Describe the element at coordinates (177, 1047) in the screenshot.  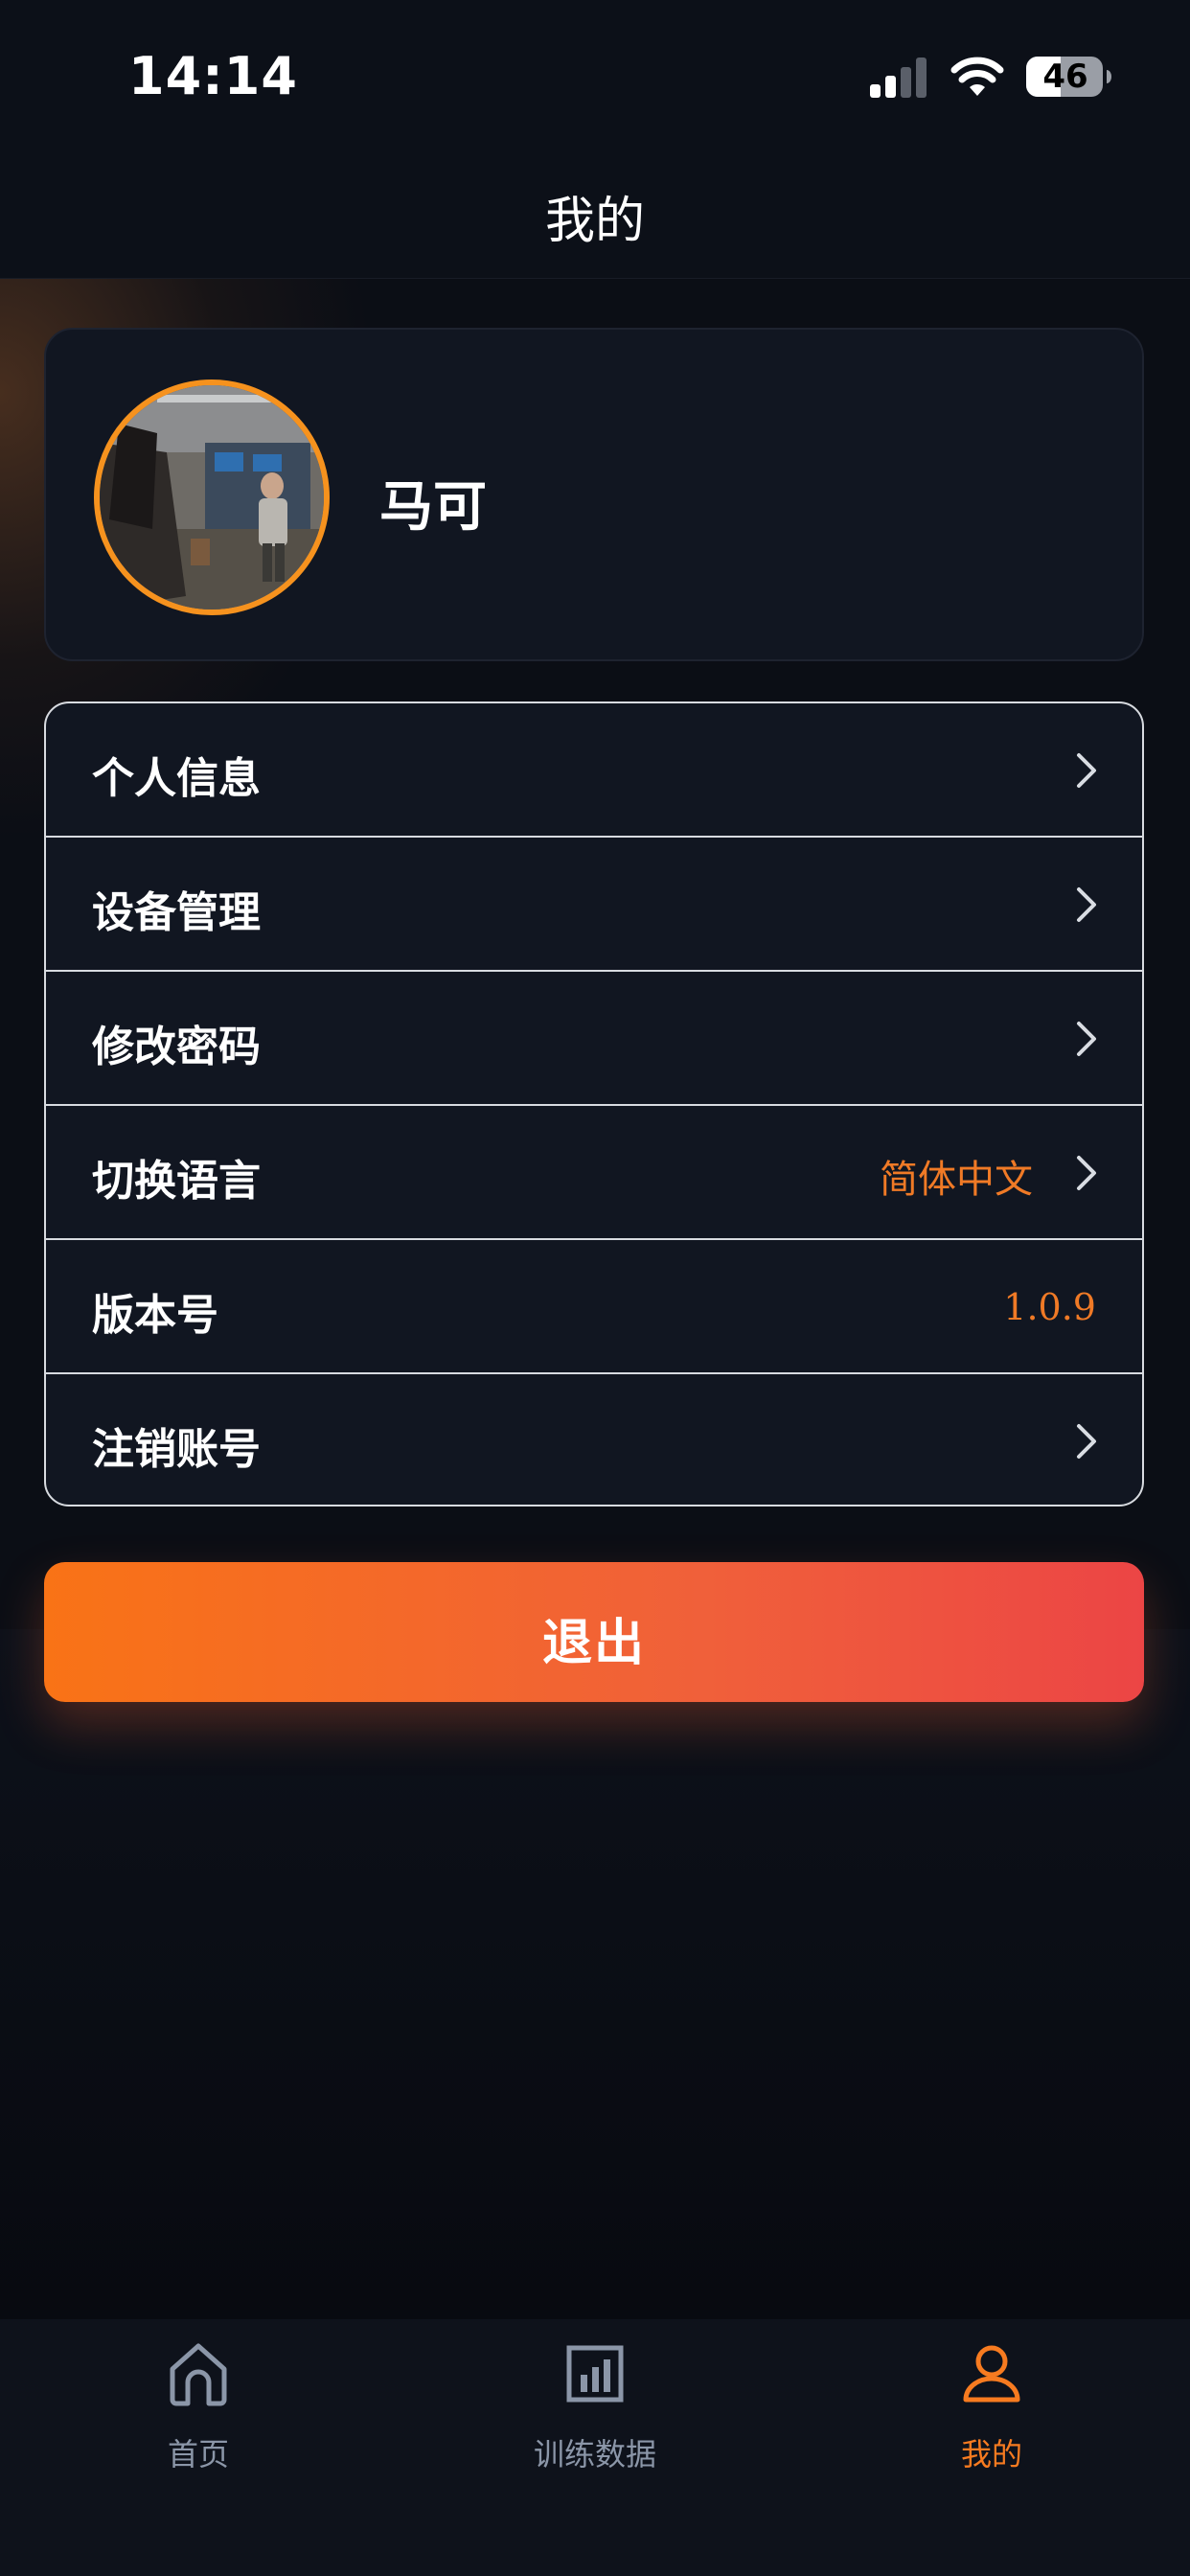
I see `menu-item-label: 修改密码` at that location.